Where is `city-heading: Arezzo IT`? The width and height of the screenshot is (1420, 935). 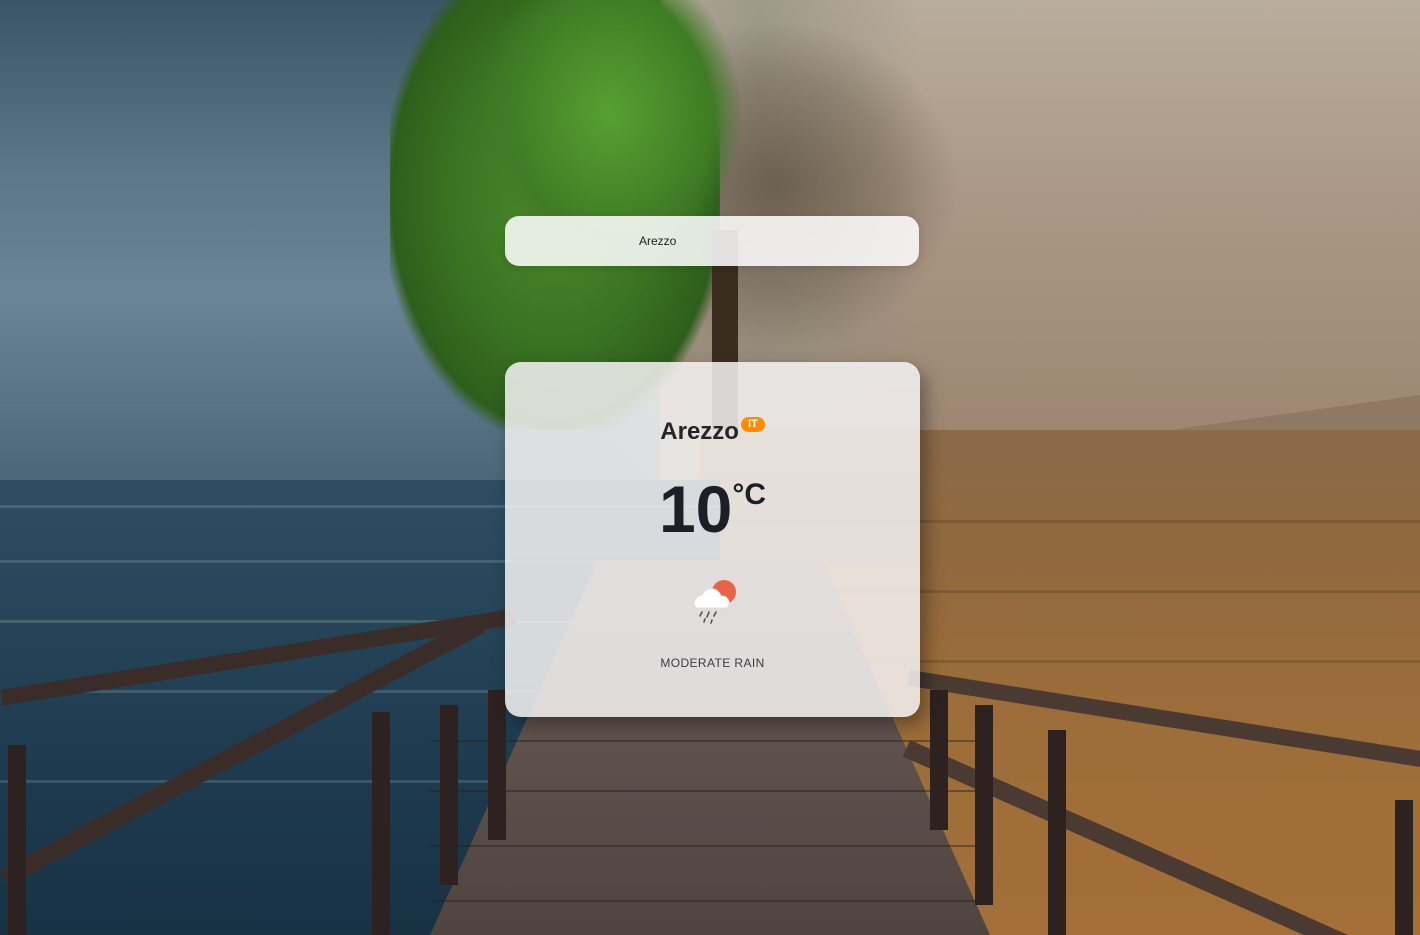
city-heading: Arezzo IT is located at coordinates (712, 431).